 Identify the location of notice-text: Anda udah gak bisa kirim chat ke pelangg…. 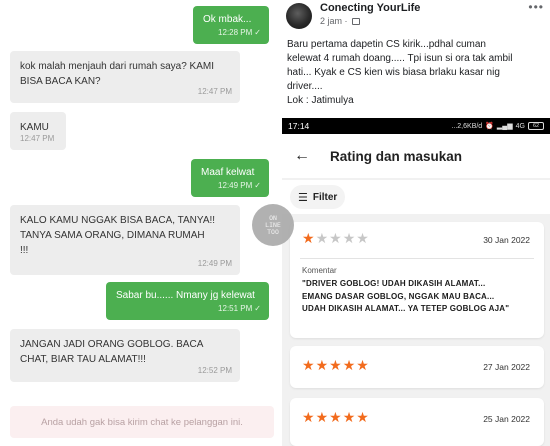
(142, 422).